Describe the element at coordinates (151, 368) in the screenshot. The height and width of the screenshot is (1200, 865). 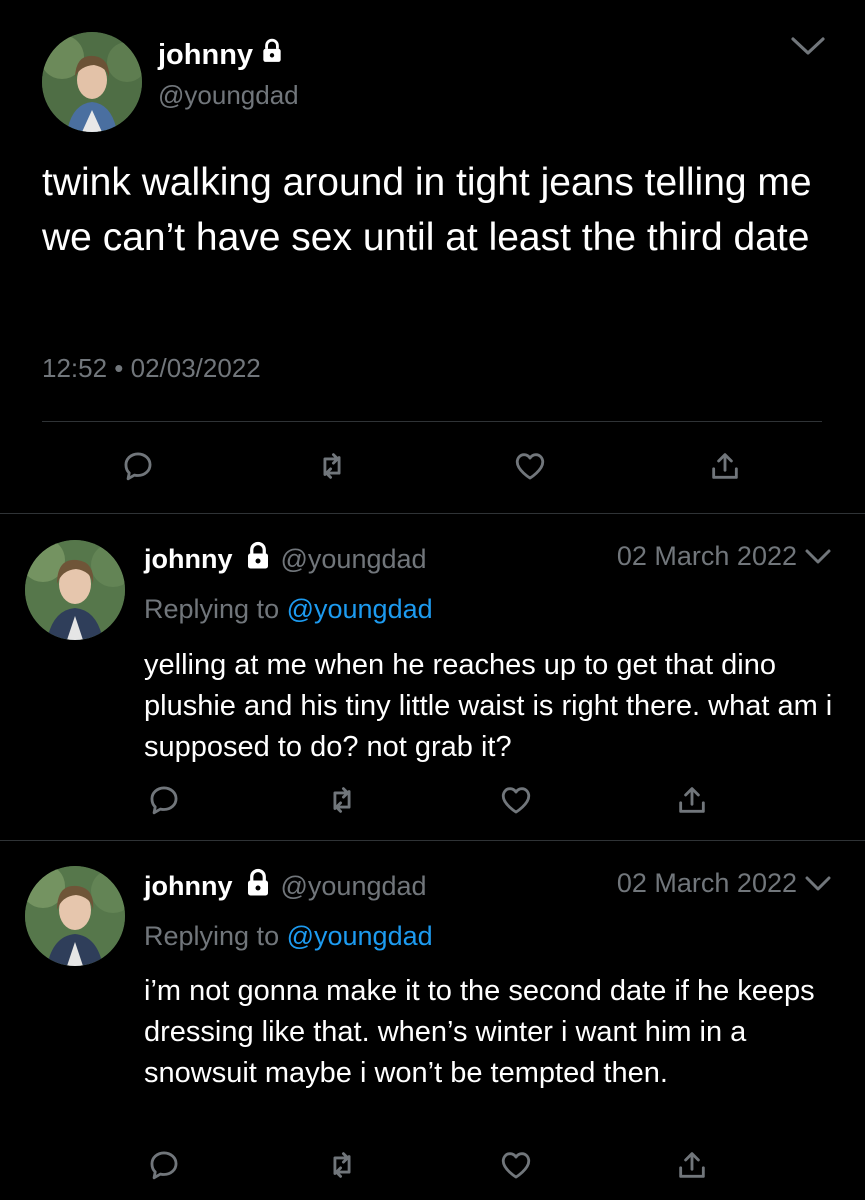
I see `timestamp: 12:52 • 02/03/2022` at that location.